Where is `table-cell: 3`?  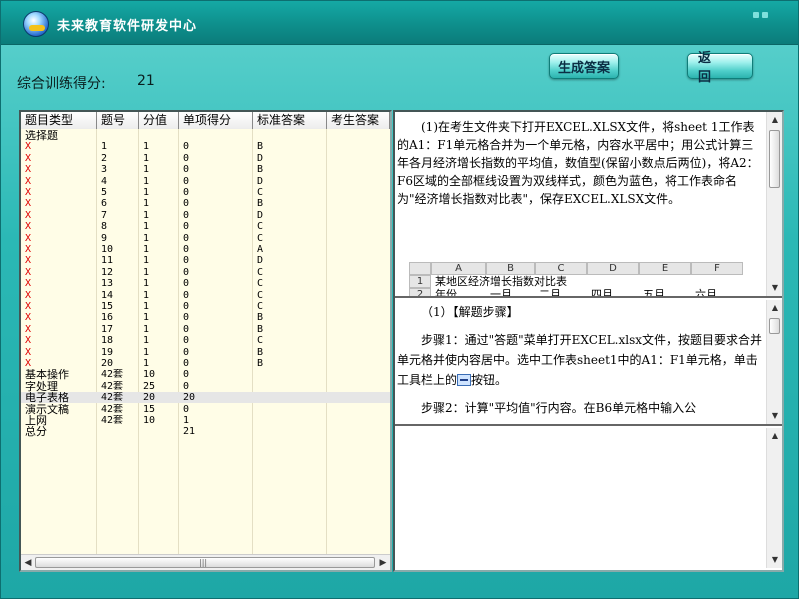 table-cell: 3 is located at coordinates (104, 170).